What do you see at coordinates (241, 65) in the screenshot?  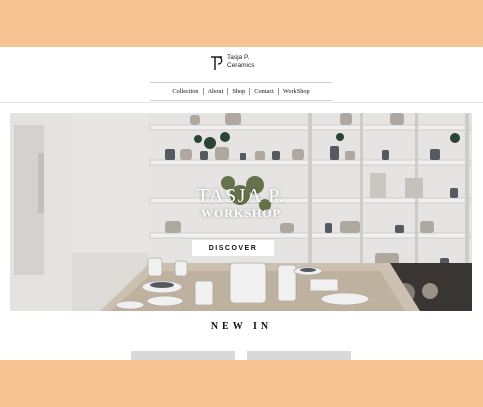 I see `brand-name-line2: Ceramics` at bounding box center [241, 65].